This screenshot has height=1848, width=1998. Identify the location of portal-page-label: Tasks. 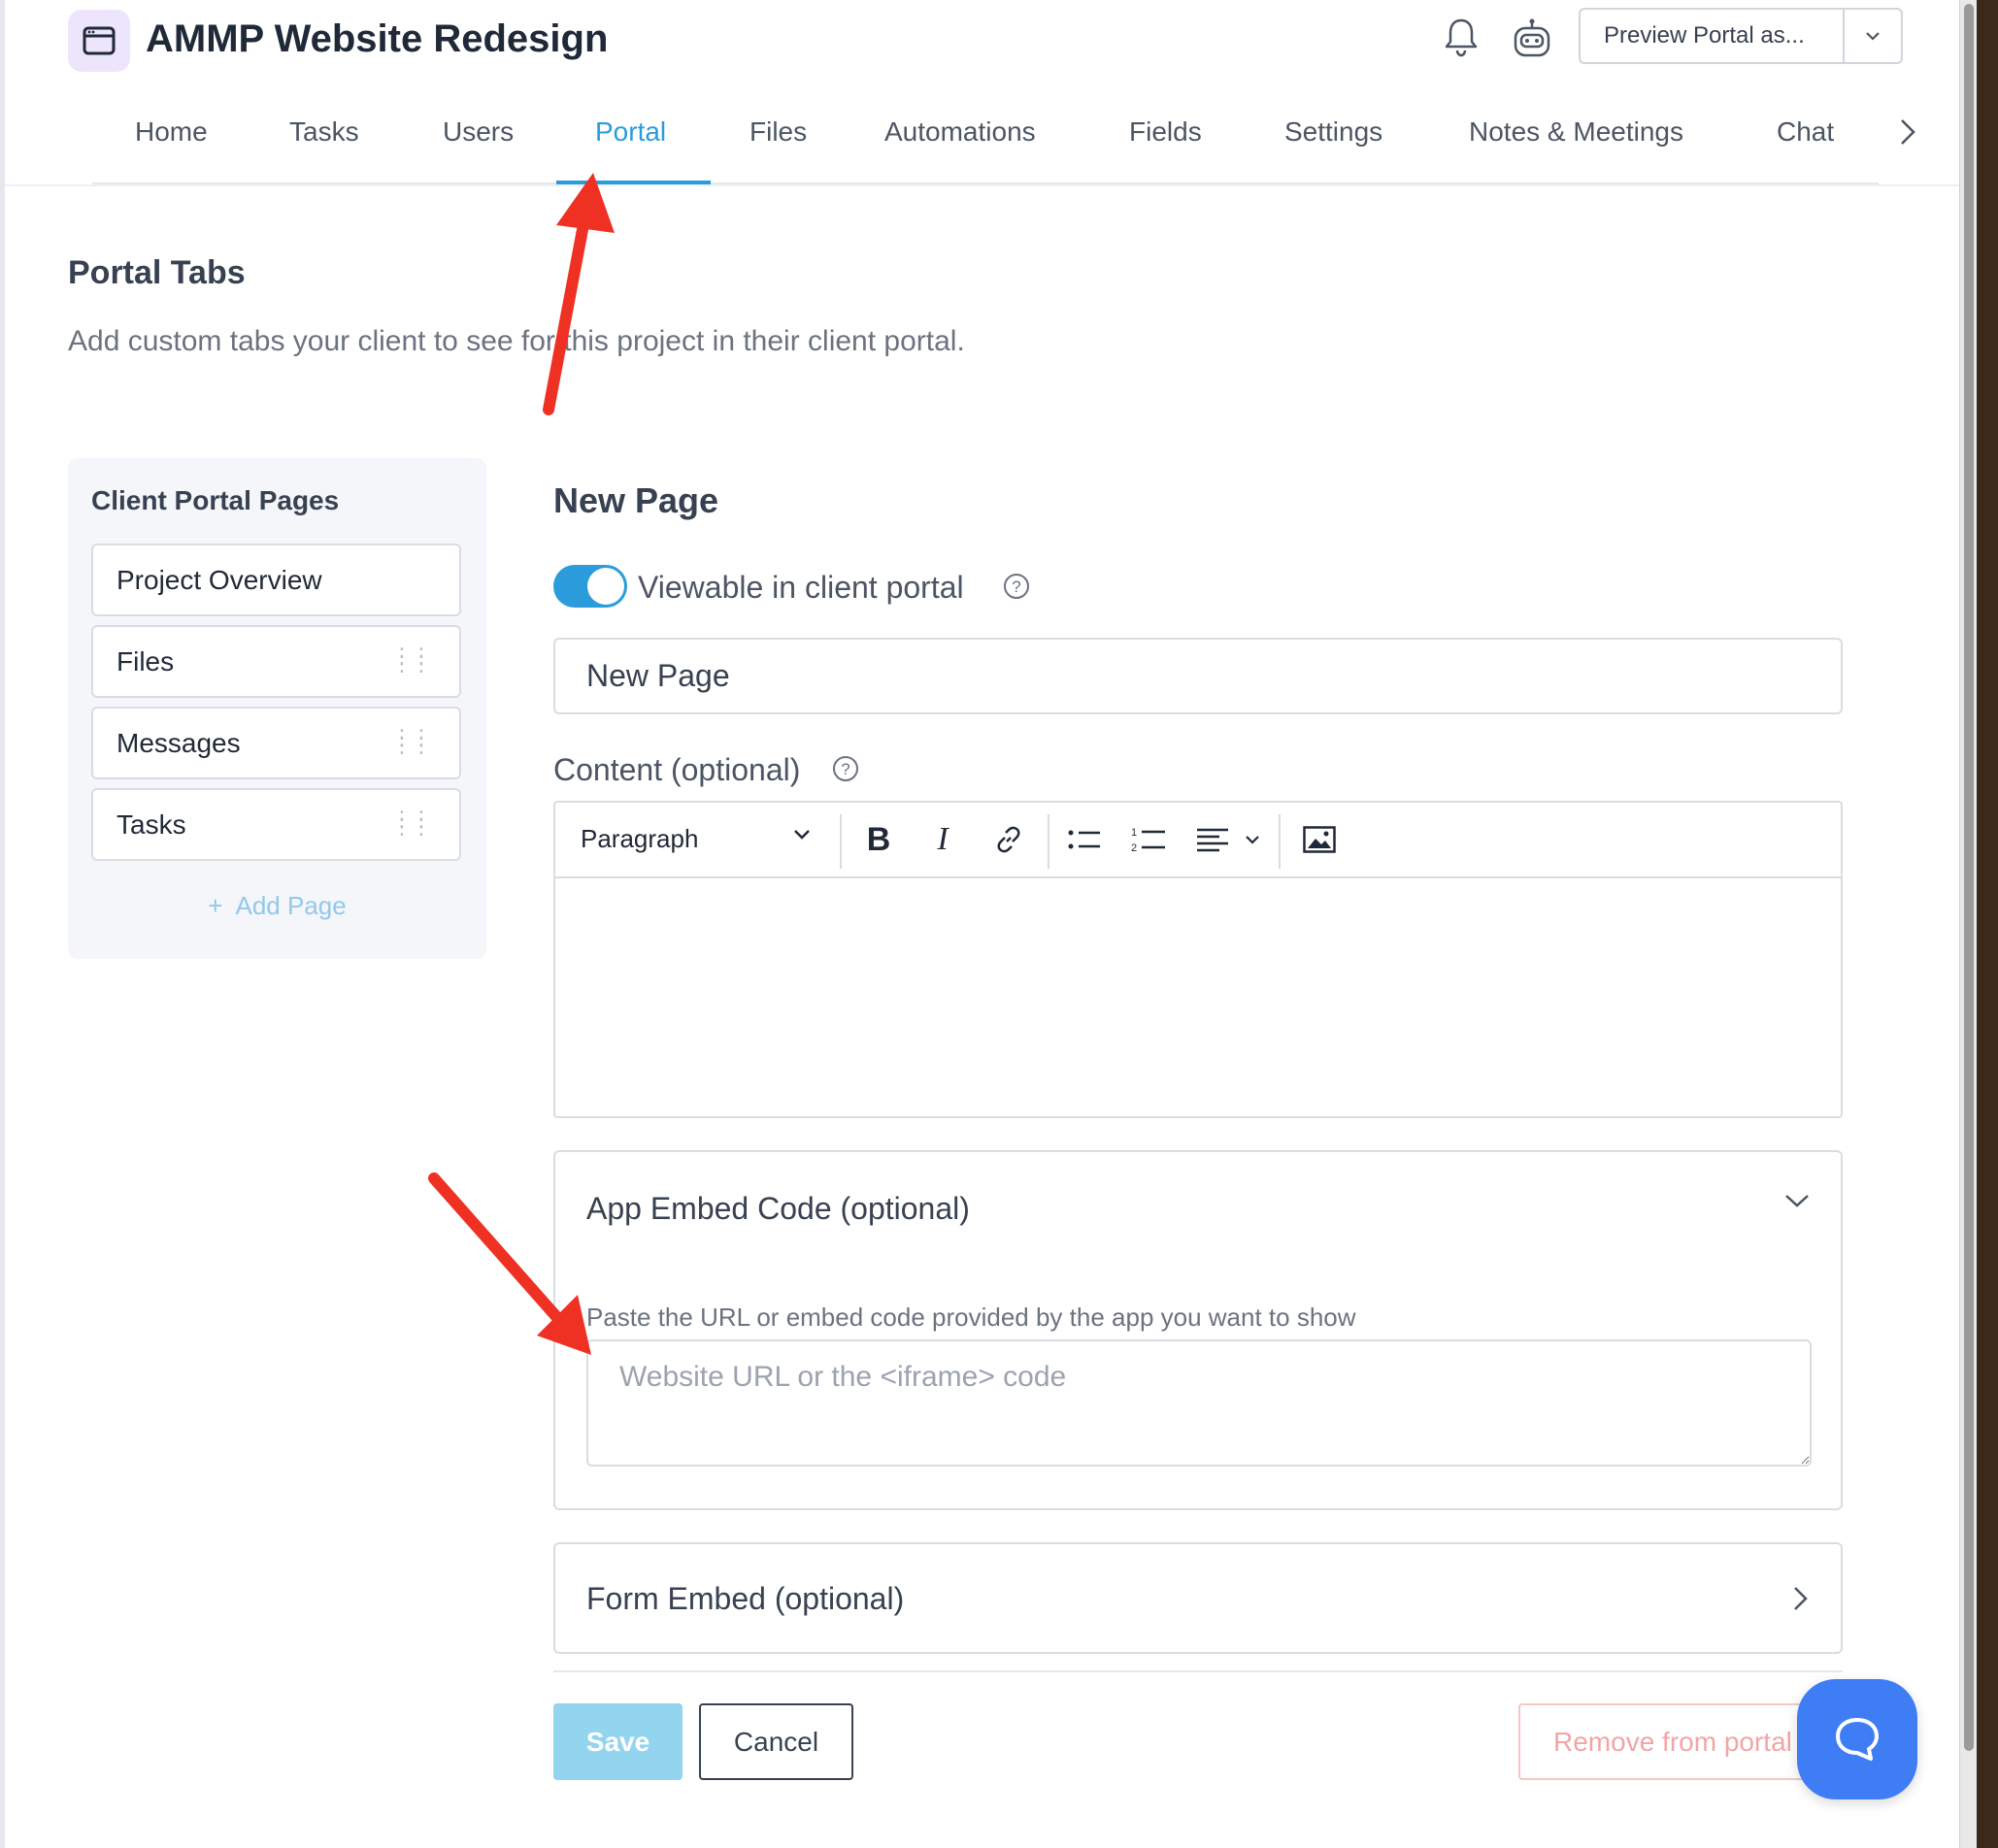
(151, 824).